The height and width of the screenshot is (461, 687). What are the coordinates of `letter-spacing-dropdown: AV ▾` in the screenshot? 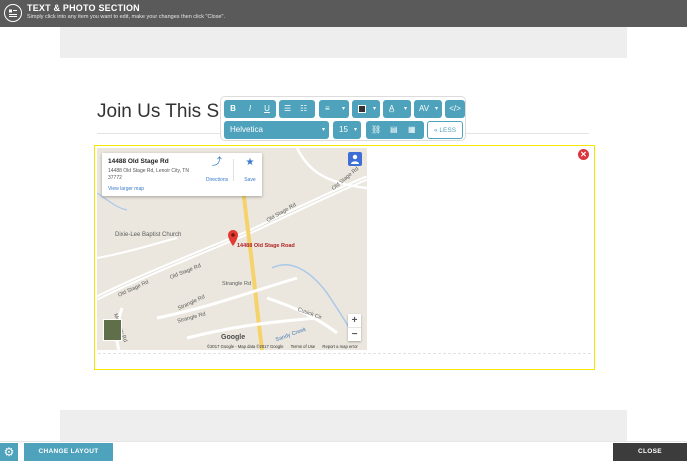 It's located at (428, 109).